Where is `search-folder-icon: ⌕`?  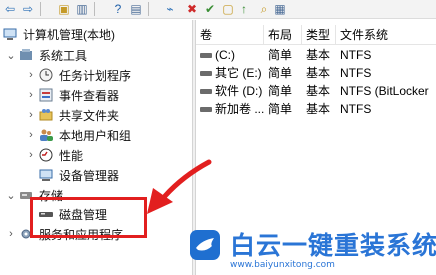 search-folder-icon: ⌕ is located at coordinates (264, 9).